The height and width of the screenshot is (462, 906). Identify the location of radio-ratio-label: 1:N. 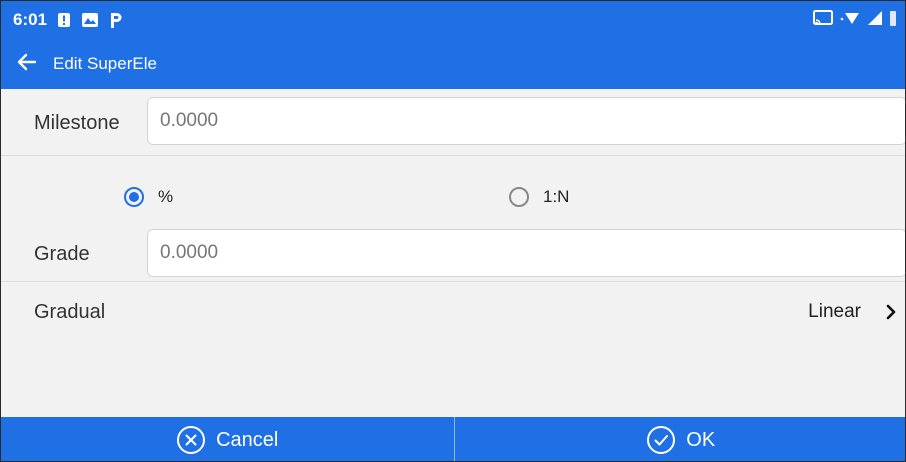
(556, 196).